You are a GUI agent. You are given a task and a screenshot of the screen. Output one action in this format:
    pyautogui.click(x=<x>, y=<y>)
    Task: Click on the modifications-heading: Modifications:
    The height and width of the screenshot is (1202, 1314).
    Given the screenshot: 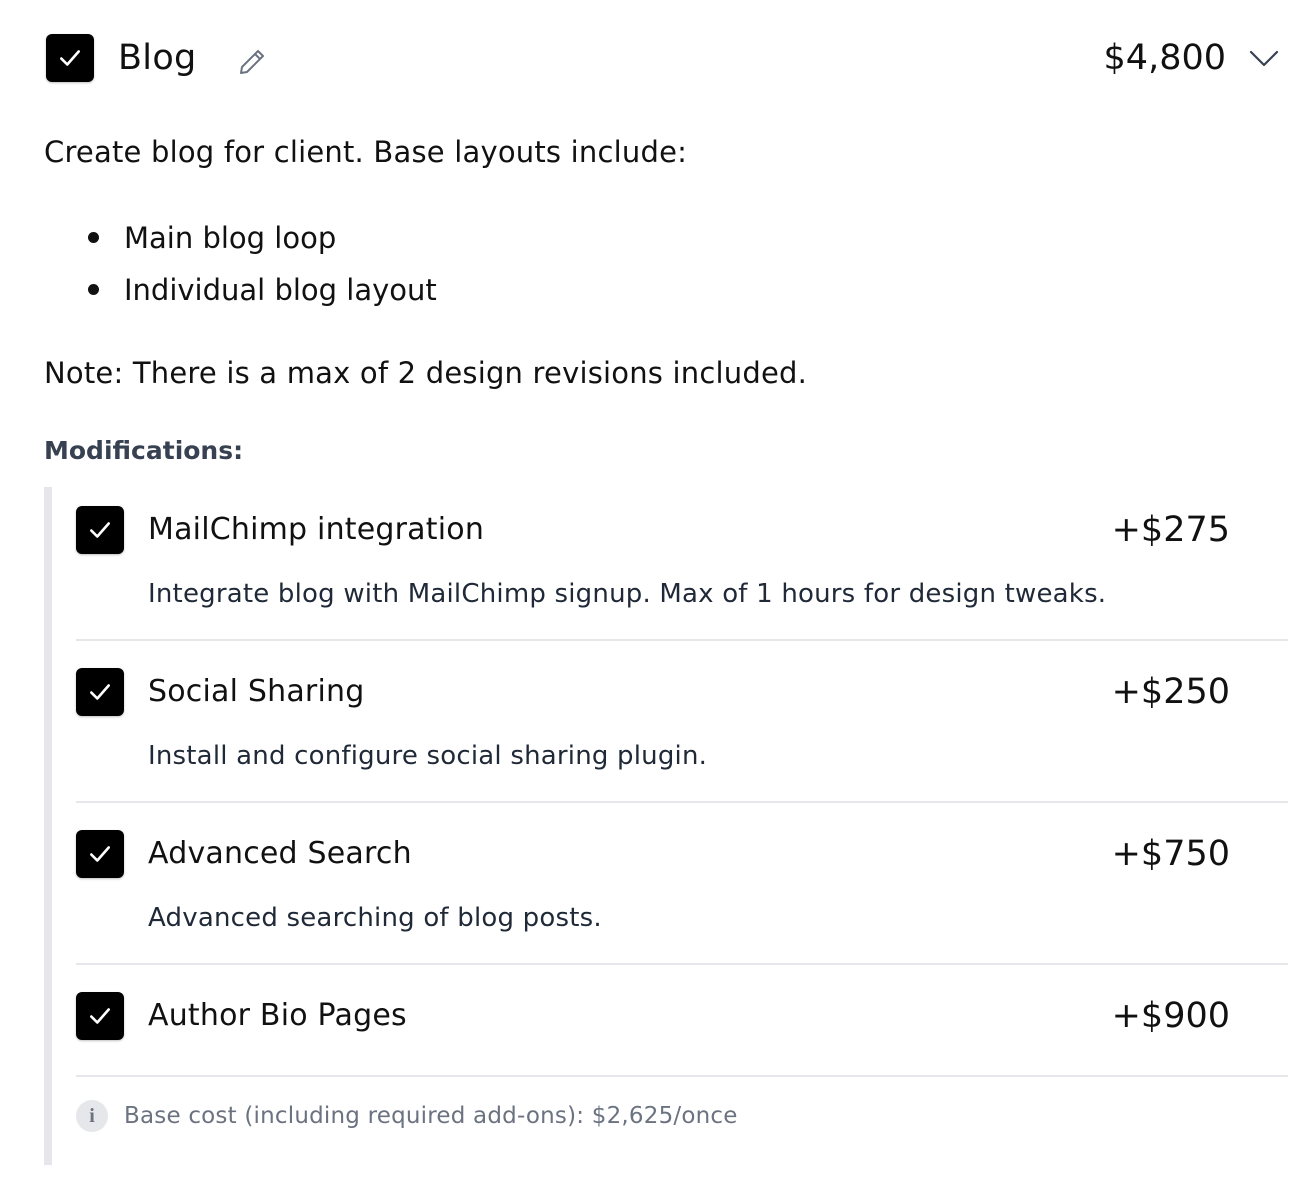 What is the action you would take?
    pyautogui.click(x=144, y=450)
    